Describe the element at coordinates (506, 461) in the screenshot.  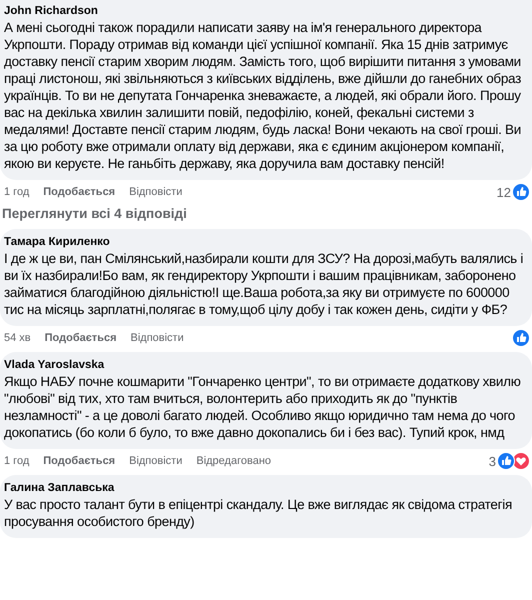
I see `thumbs-up-icon` at that location.